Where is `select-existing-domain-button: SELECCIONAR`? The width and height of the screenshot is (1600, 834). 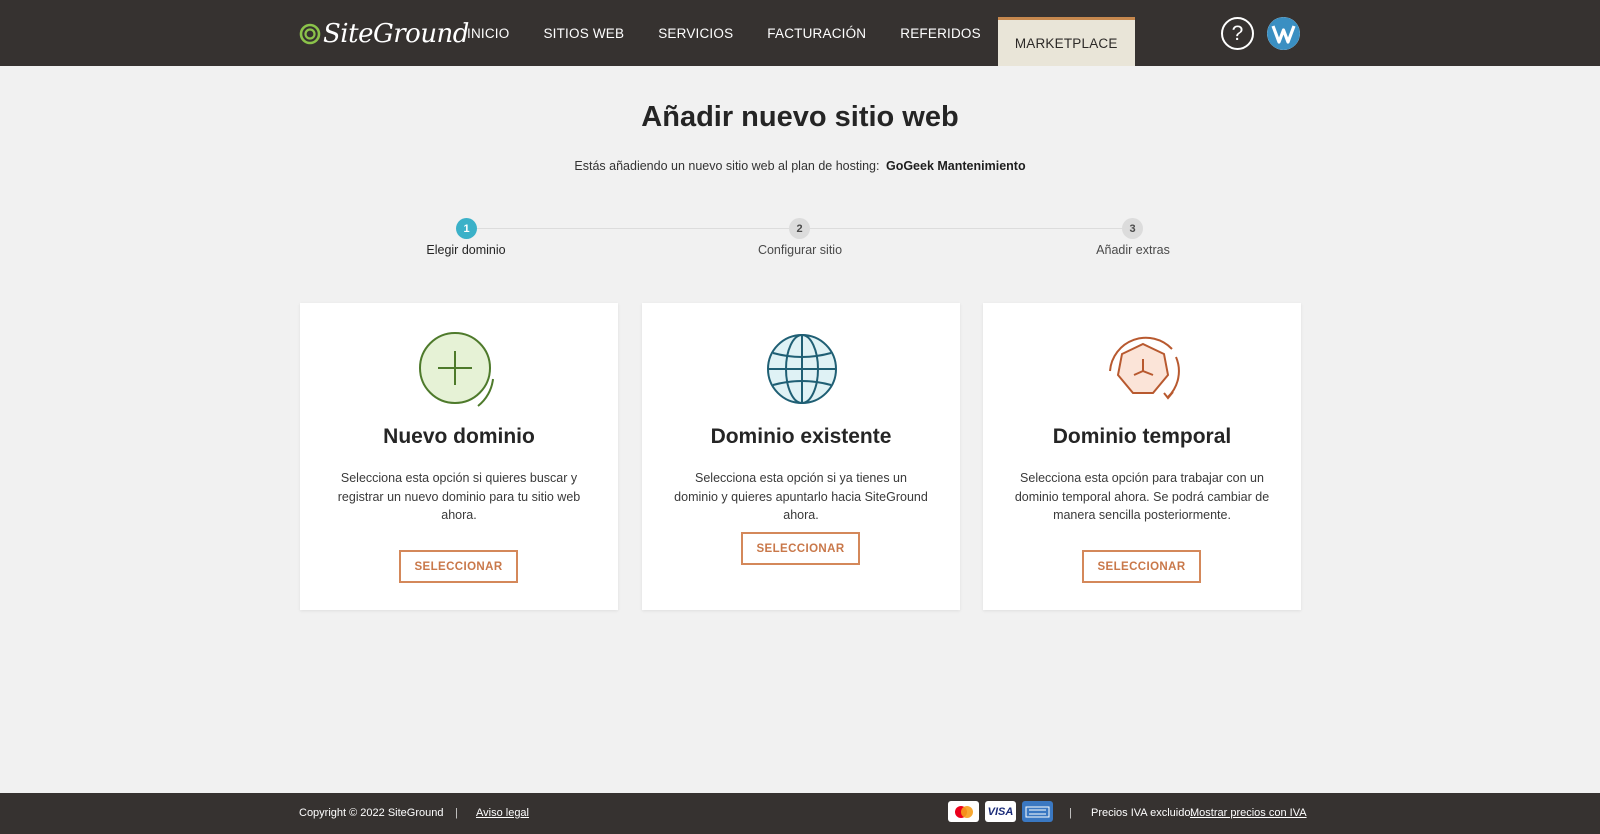
select-existing-domain-button: SELECCIONAR is located at coordinates (800, 548).